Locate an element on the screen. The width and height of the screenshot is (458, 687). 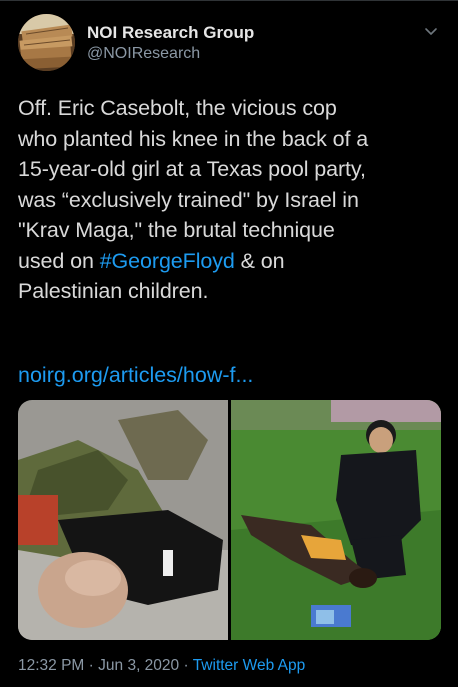
hashtag-link: #GeorgeFloyd is located at coordinates (167, 261).